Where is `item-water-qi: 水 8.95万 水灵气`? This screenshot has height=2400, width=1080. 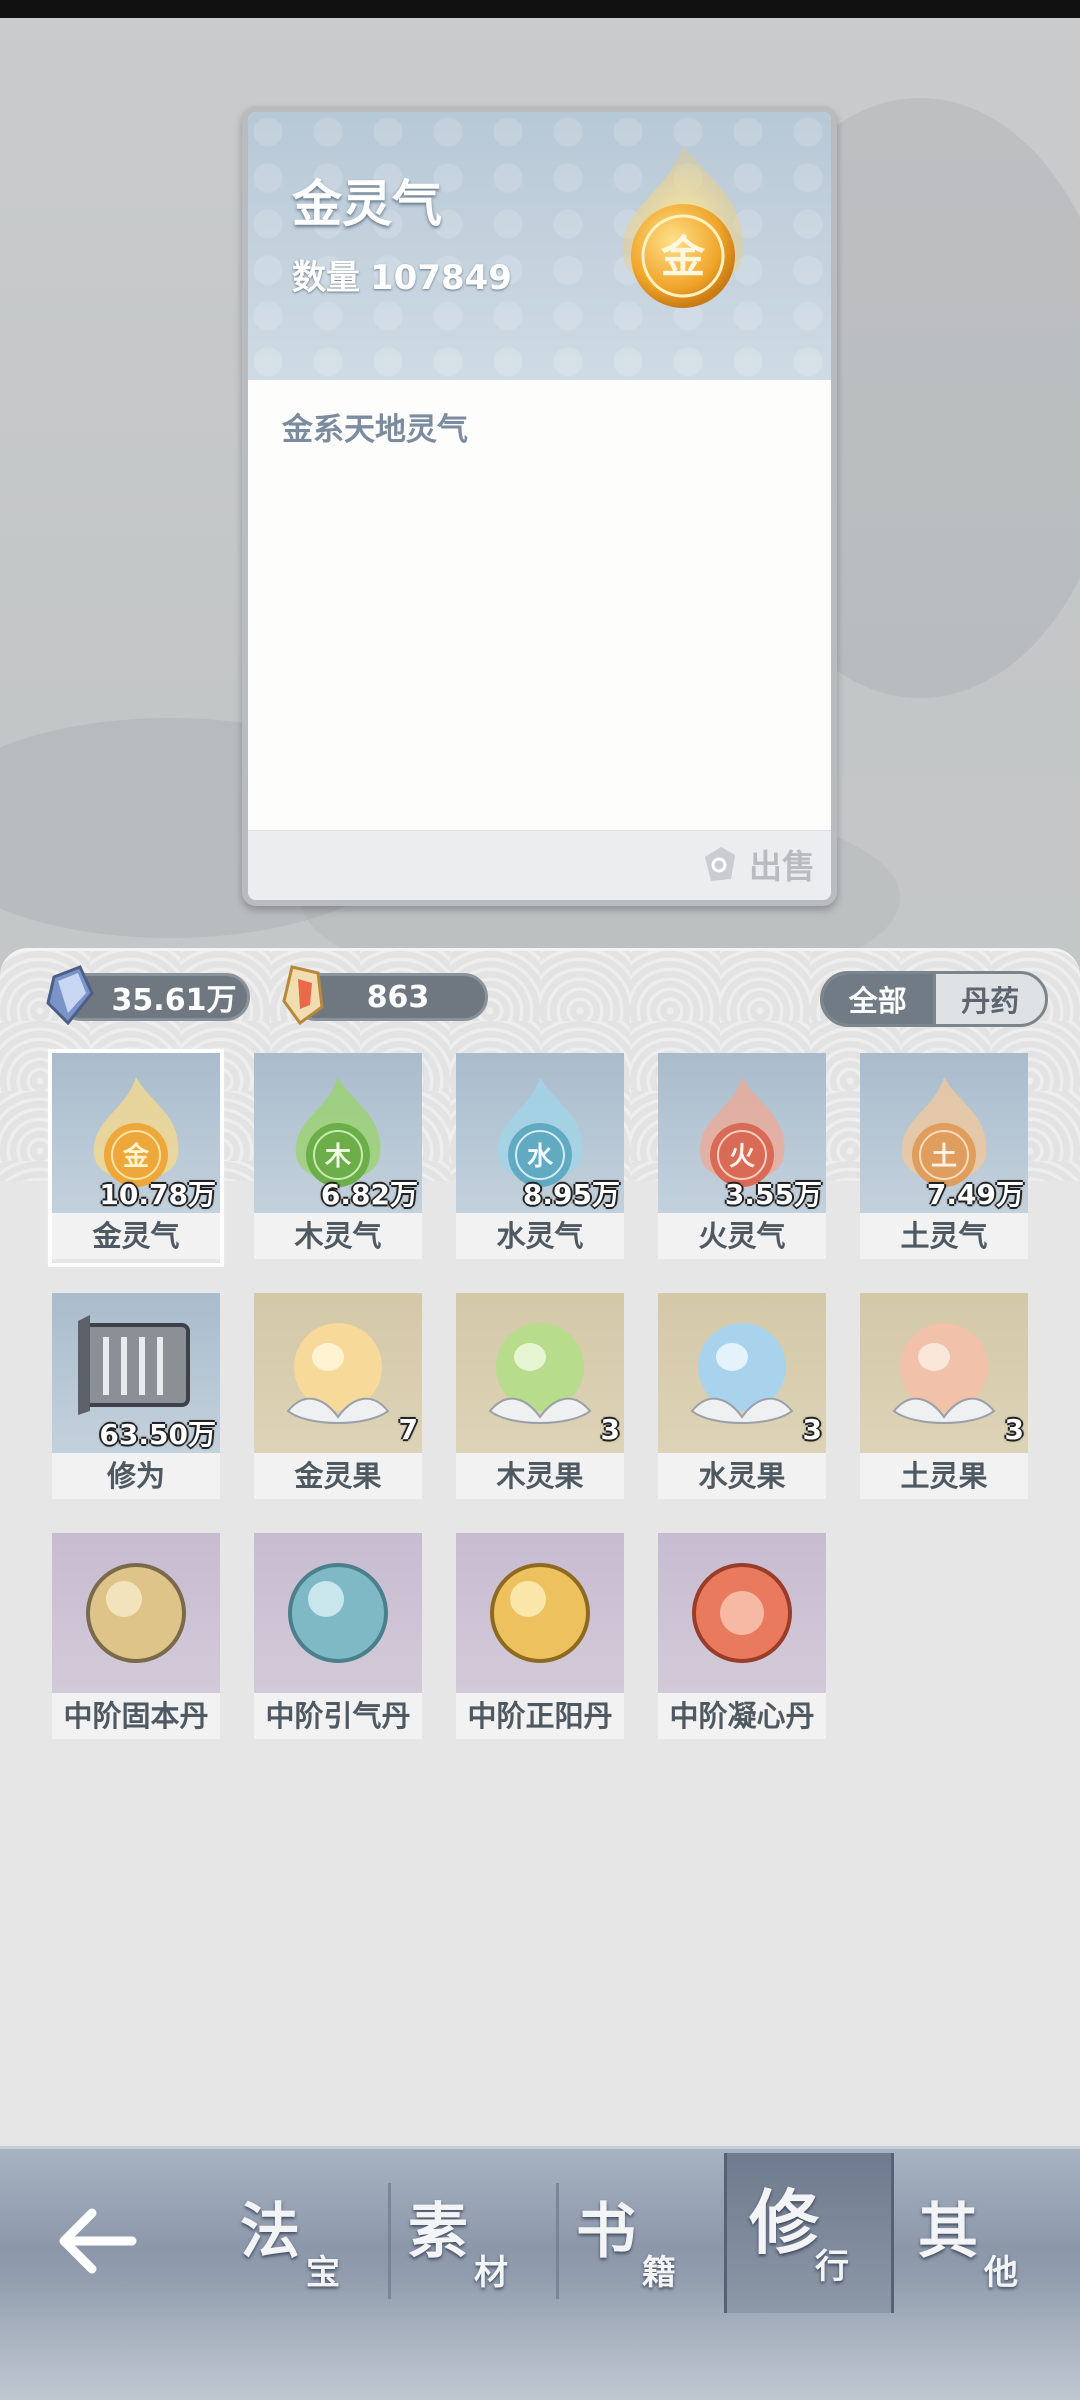 item-water-qi: 水 8.95万 水灵气 is located at coordinates (540, 1158).